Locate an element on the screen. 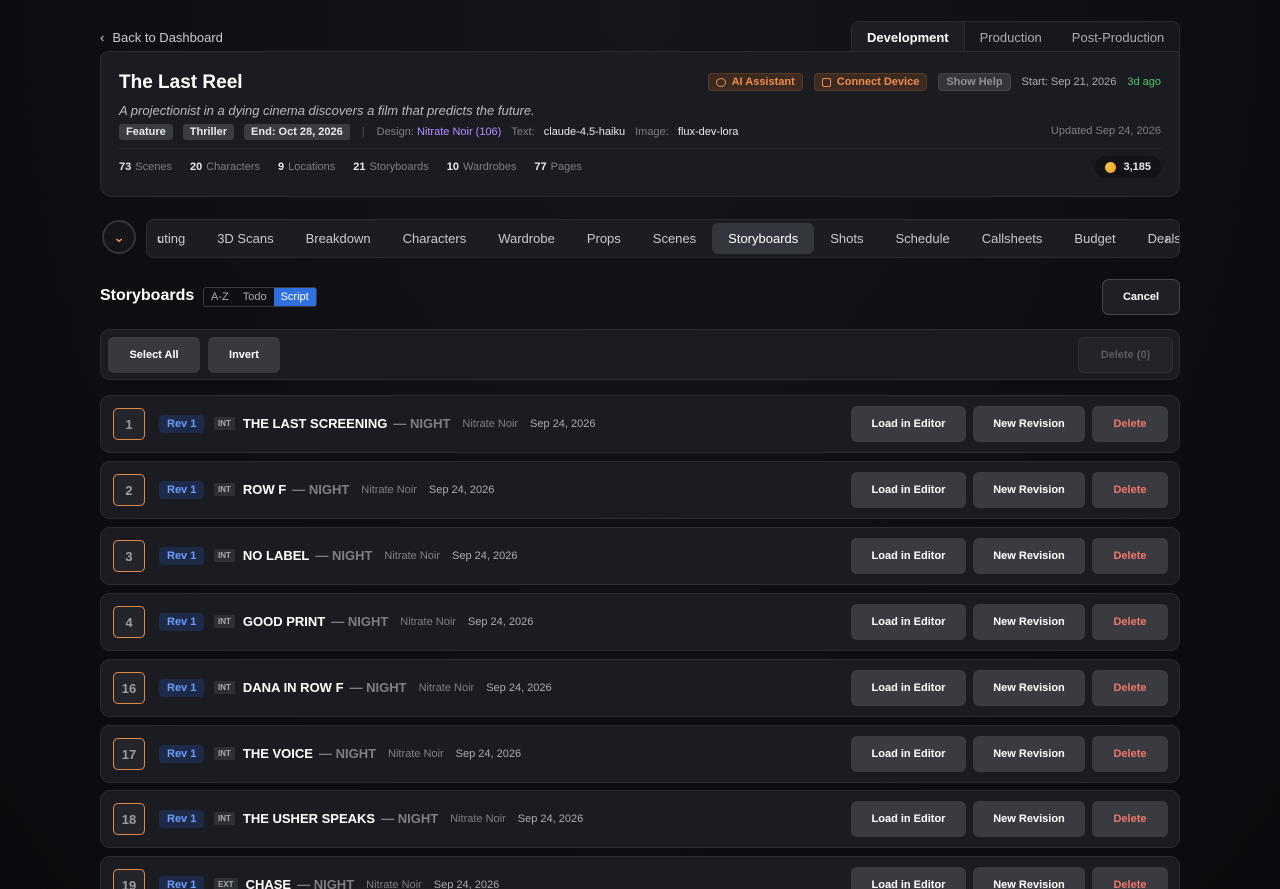  scene-slug: THE LAST SCREENING is located at coordinates (315, 423).